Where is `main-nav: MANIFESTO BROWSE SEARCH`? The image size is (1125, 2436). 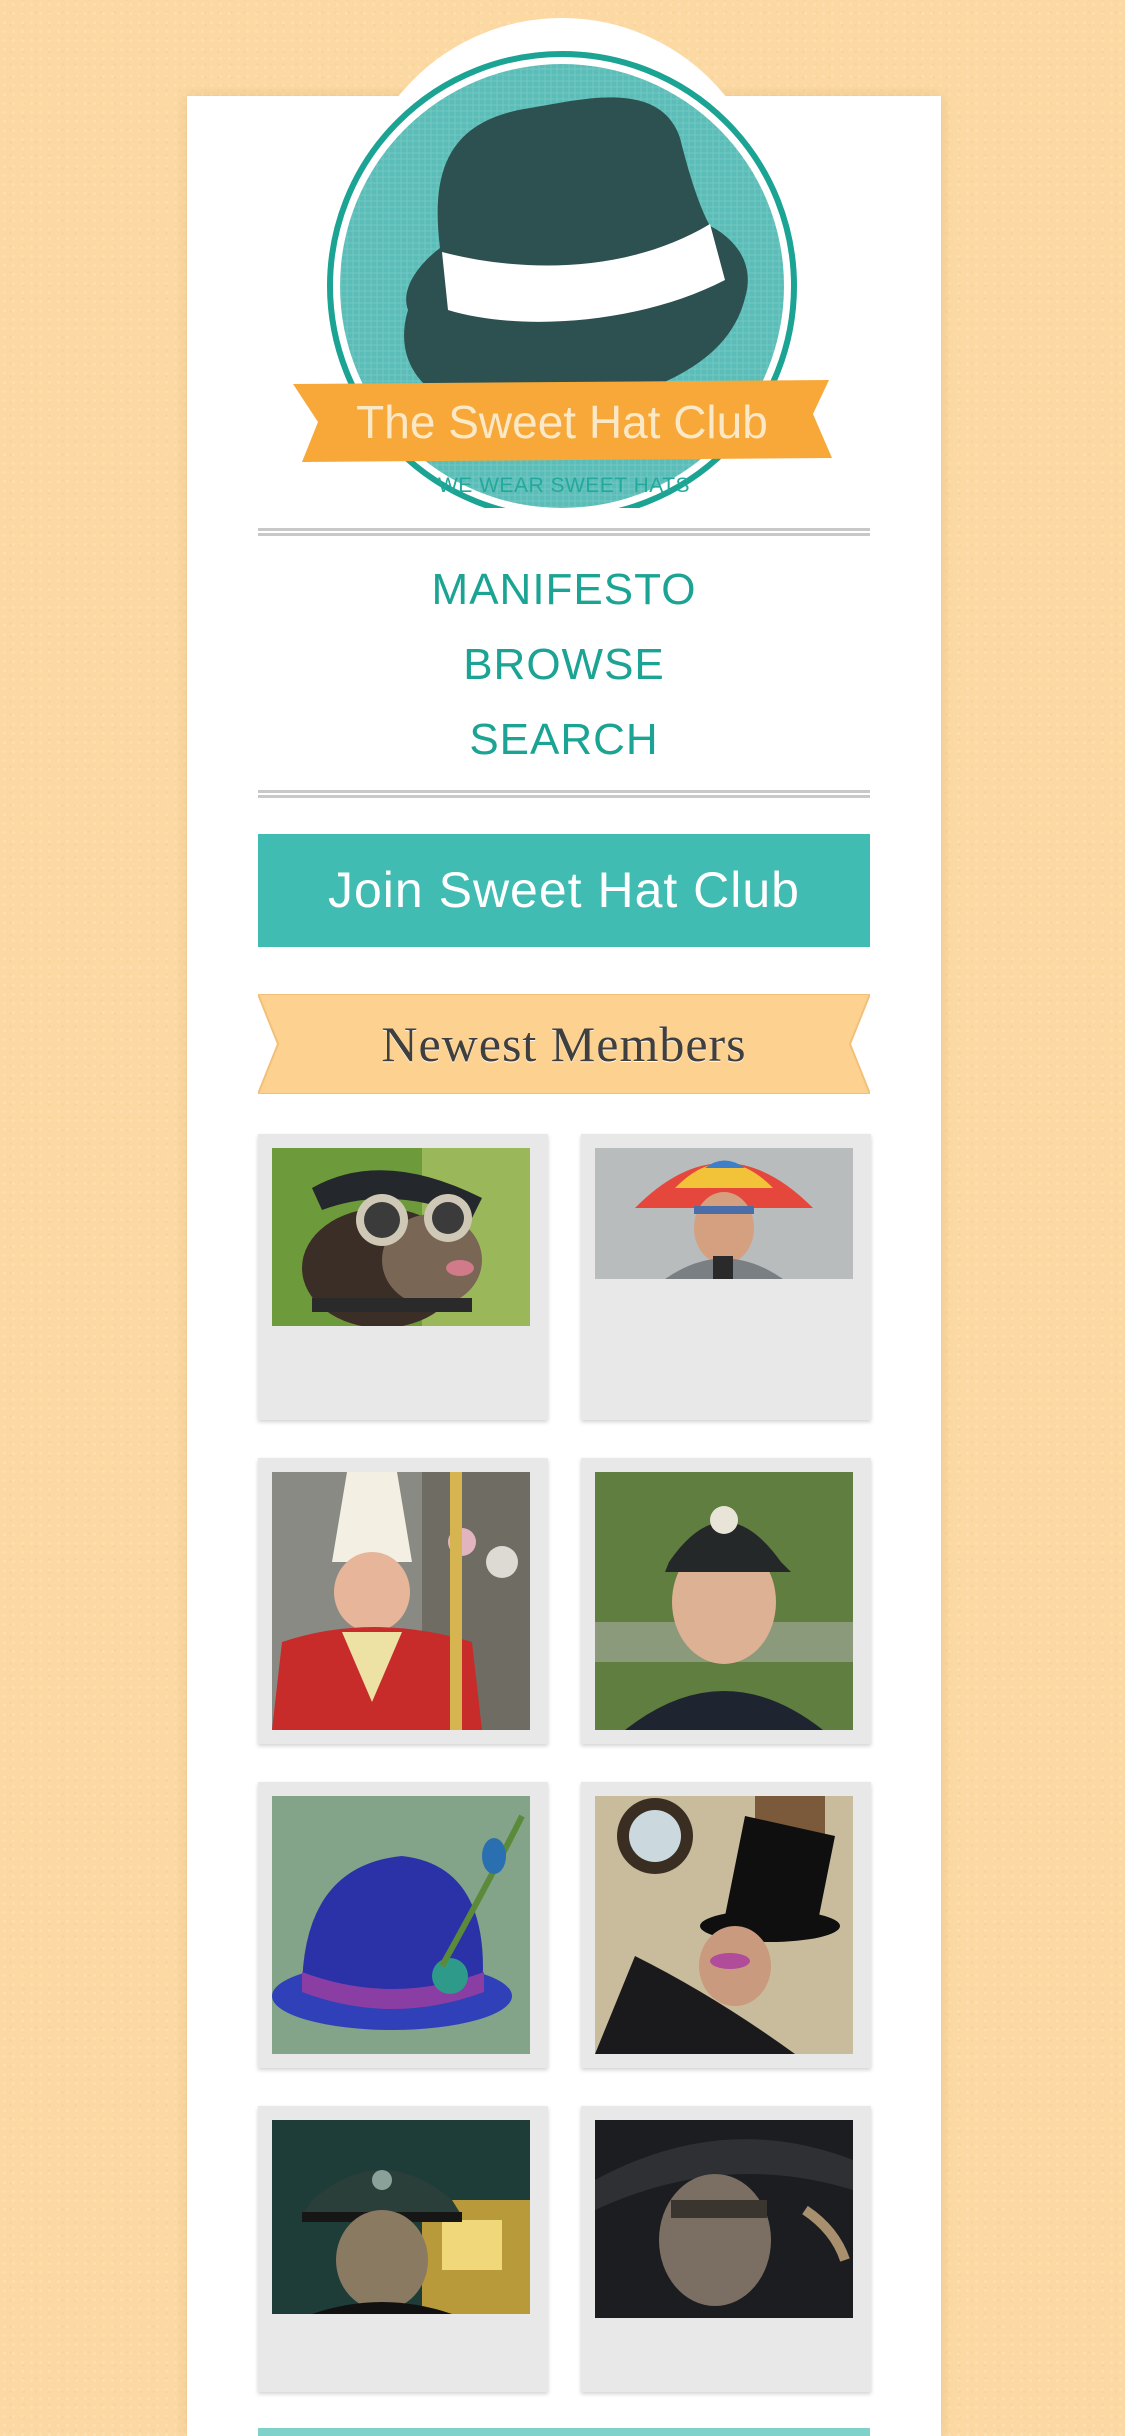 main-nav: MANIFESTO BROWSE SEARCH is located at coordinates (564, 664).